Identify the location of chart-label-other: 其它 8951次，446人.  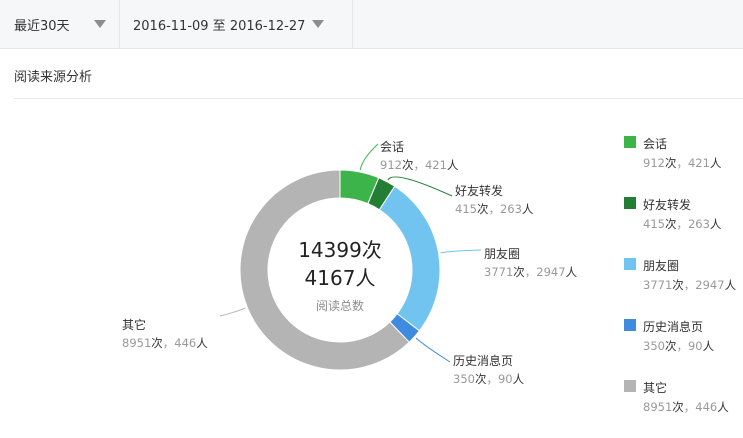
(165, 334).